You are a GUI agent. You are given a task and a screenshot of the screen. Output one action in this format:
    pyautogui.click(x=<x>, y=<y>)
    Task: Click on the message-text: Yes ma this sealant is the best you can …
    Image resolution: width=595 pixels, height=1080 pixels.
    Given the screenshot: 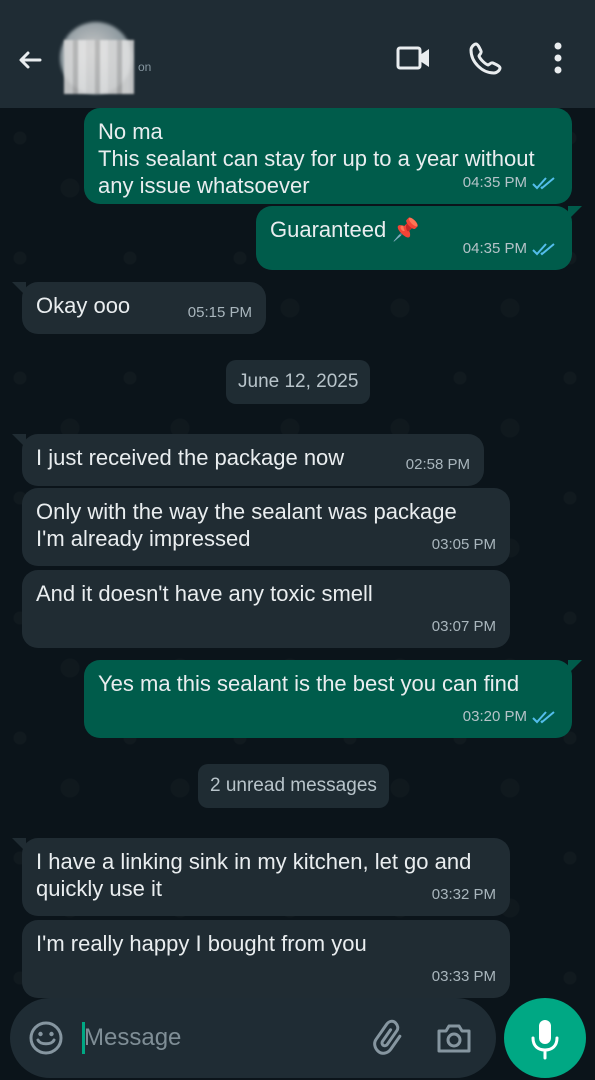 What is the action you would take?
    pyautogui.click(x=309, y=683)
    